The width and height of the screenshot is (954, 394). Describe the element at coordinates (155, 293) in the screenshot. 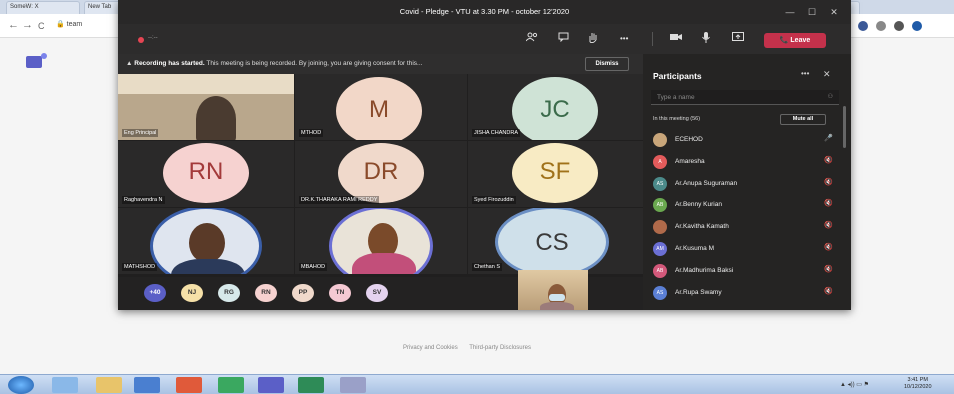

I see `participant-chip: +40` at that location.